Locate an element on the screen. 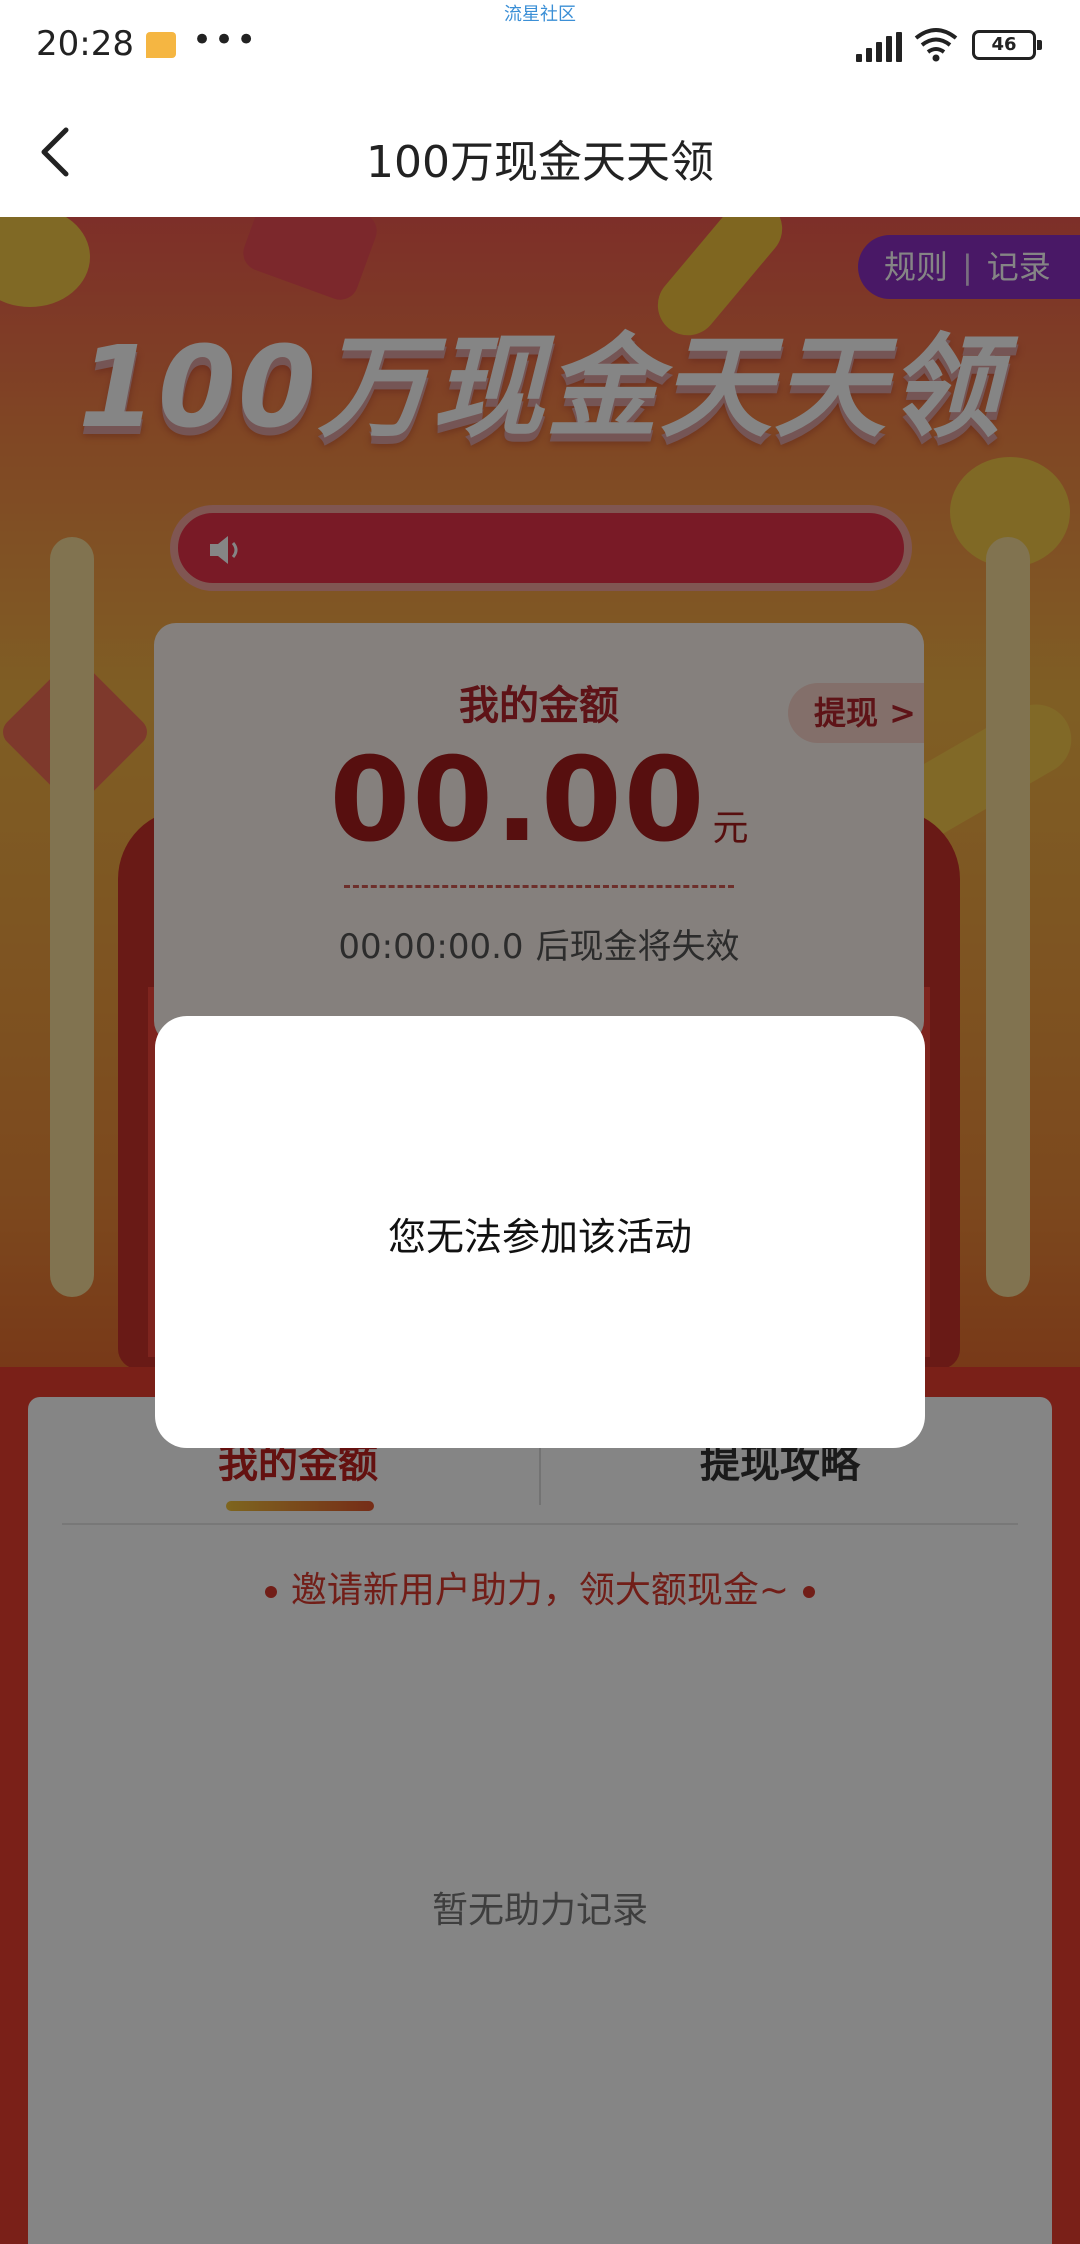  wifi-icon is located at coordinates (936, 45).